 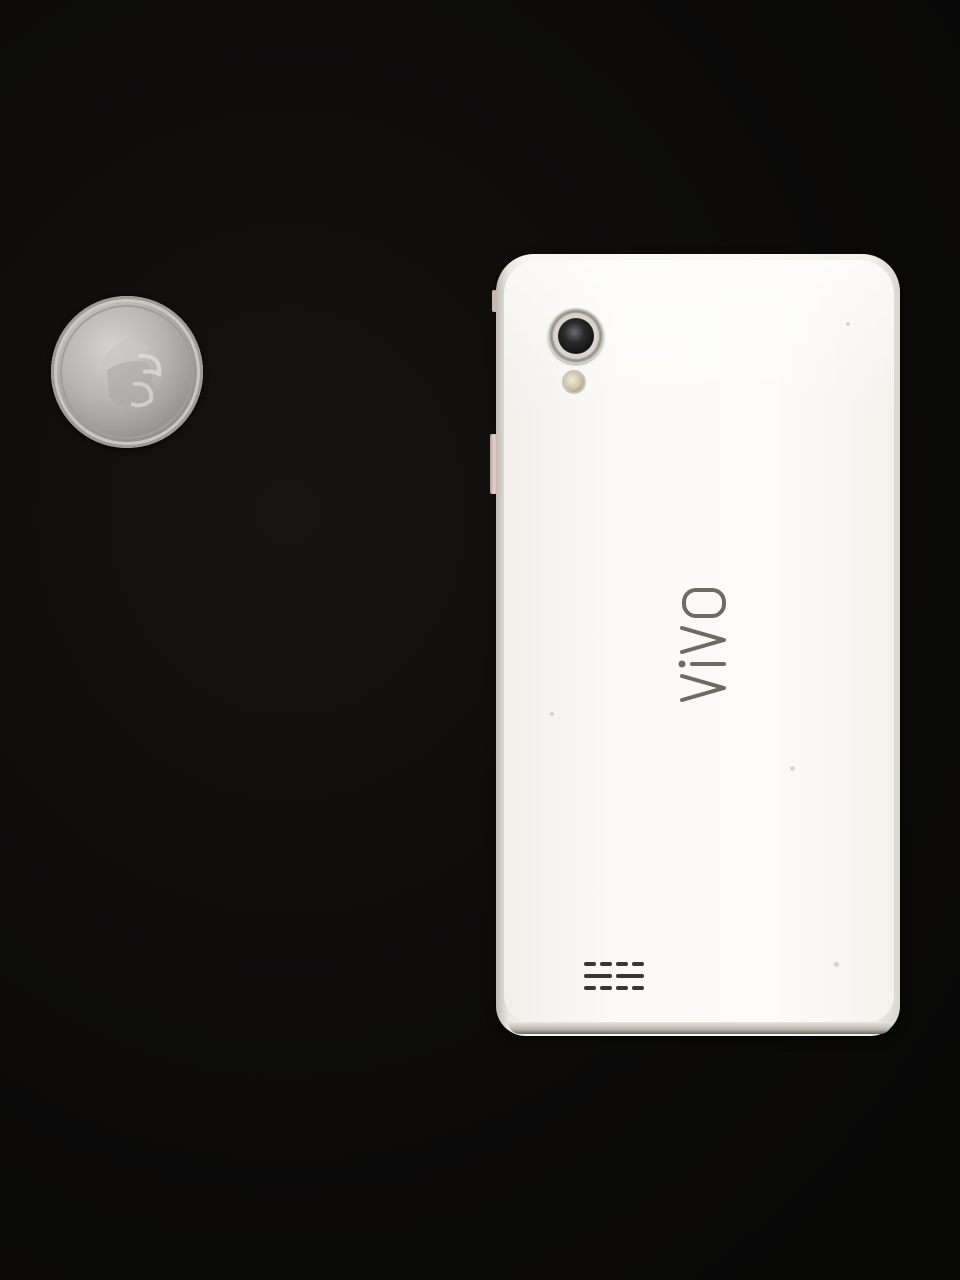 I want to click on camera-icon, so click(x=576, y=336).